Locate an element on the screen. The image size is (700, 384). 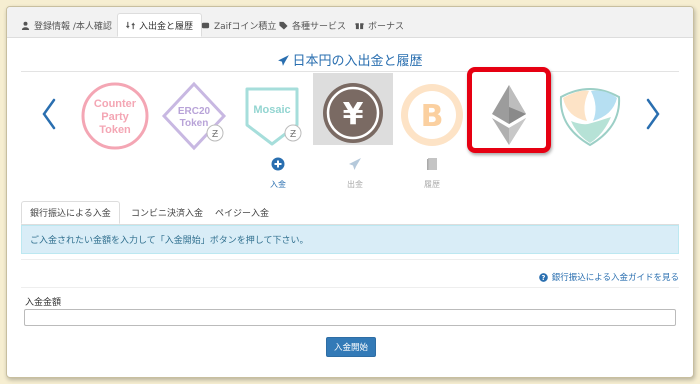
nem-coin is located at coordinates (590, 116).